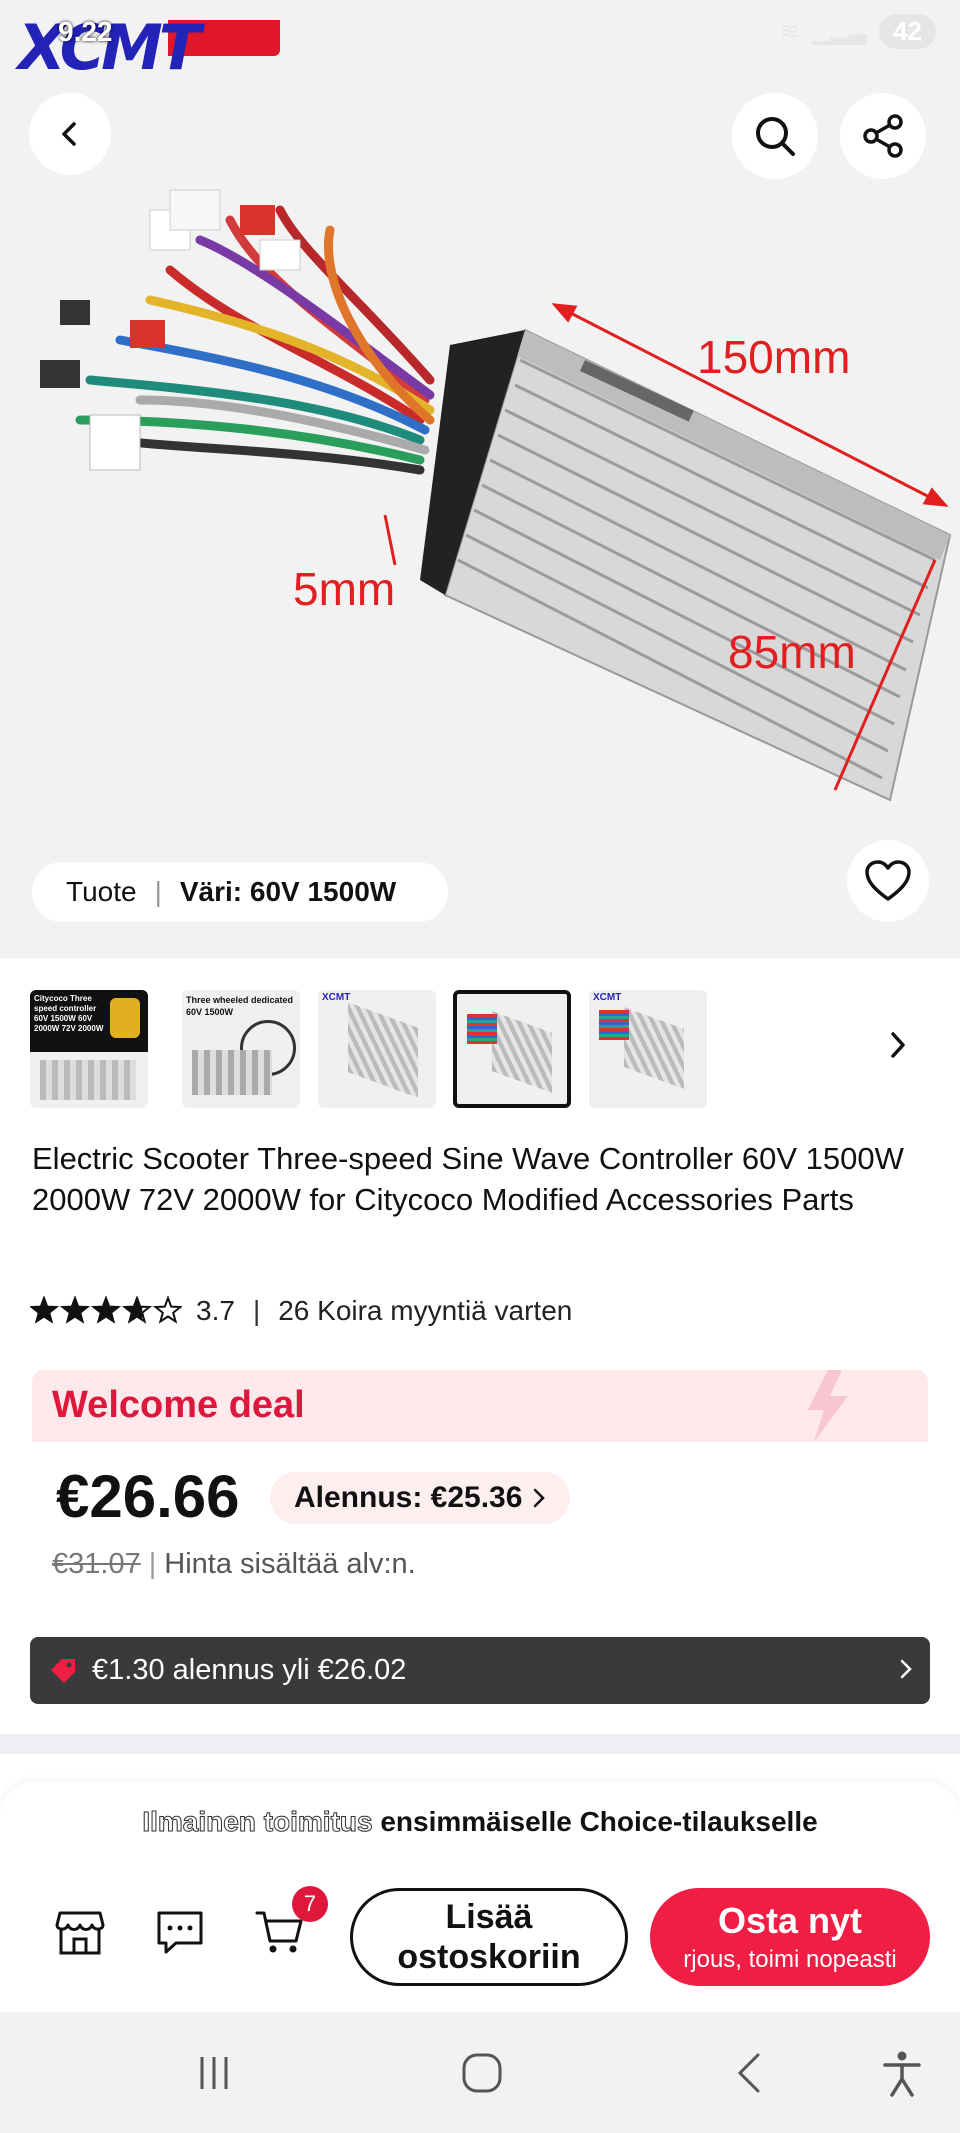  I want to click on lightning-icon, so click(828, 1406).